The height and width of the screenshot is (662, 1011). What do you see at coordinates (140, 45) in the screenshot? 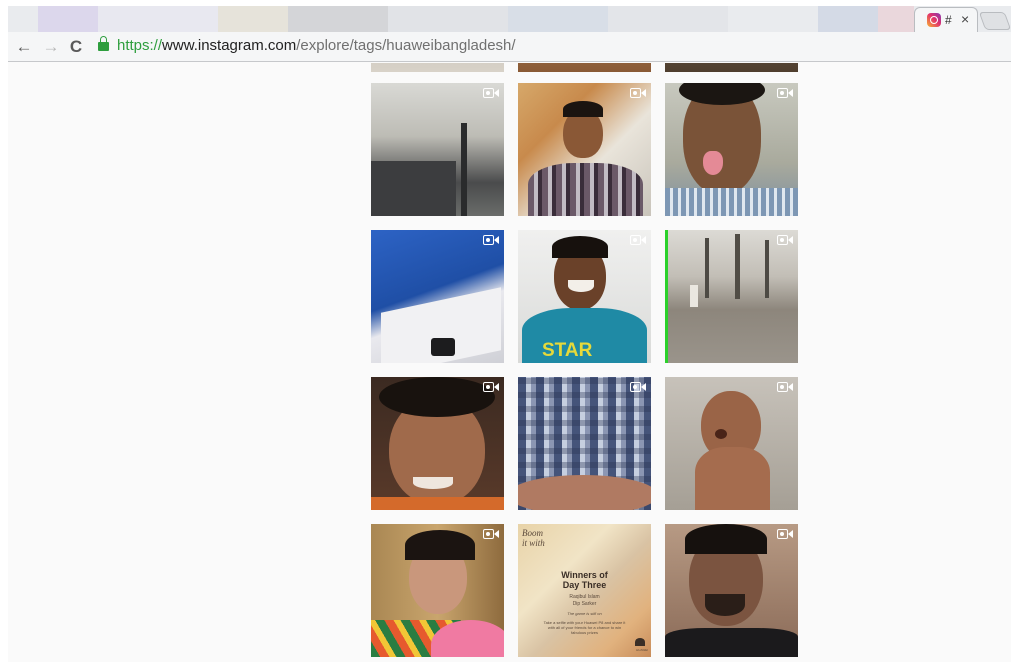
I see `url-scheme: https://` at bounding box center [140, 45].